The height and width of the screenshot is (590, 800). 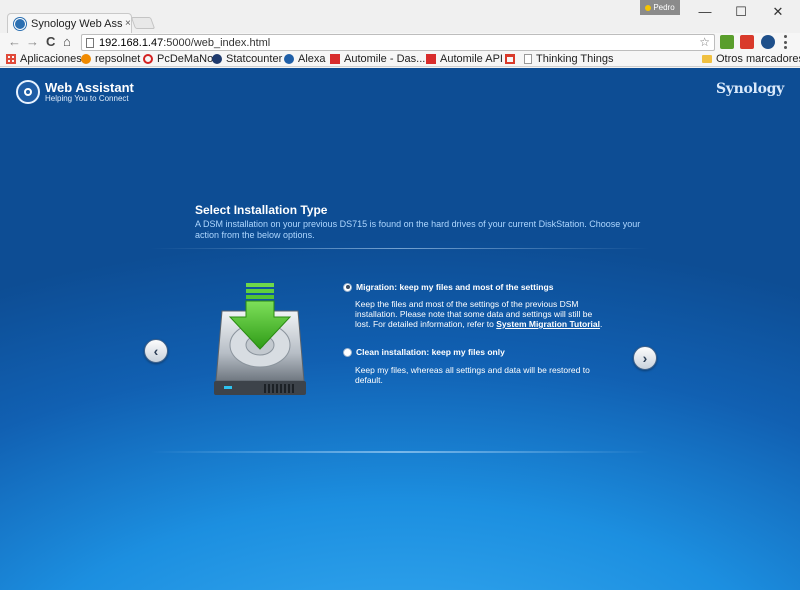 I want to click on gmail-icon, so click(x=510, y=59).